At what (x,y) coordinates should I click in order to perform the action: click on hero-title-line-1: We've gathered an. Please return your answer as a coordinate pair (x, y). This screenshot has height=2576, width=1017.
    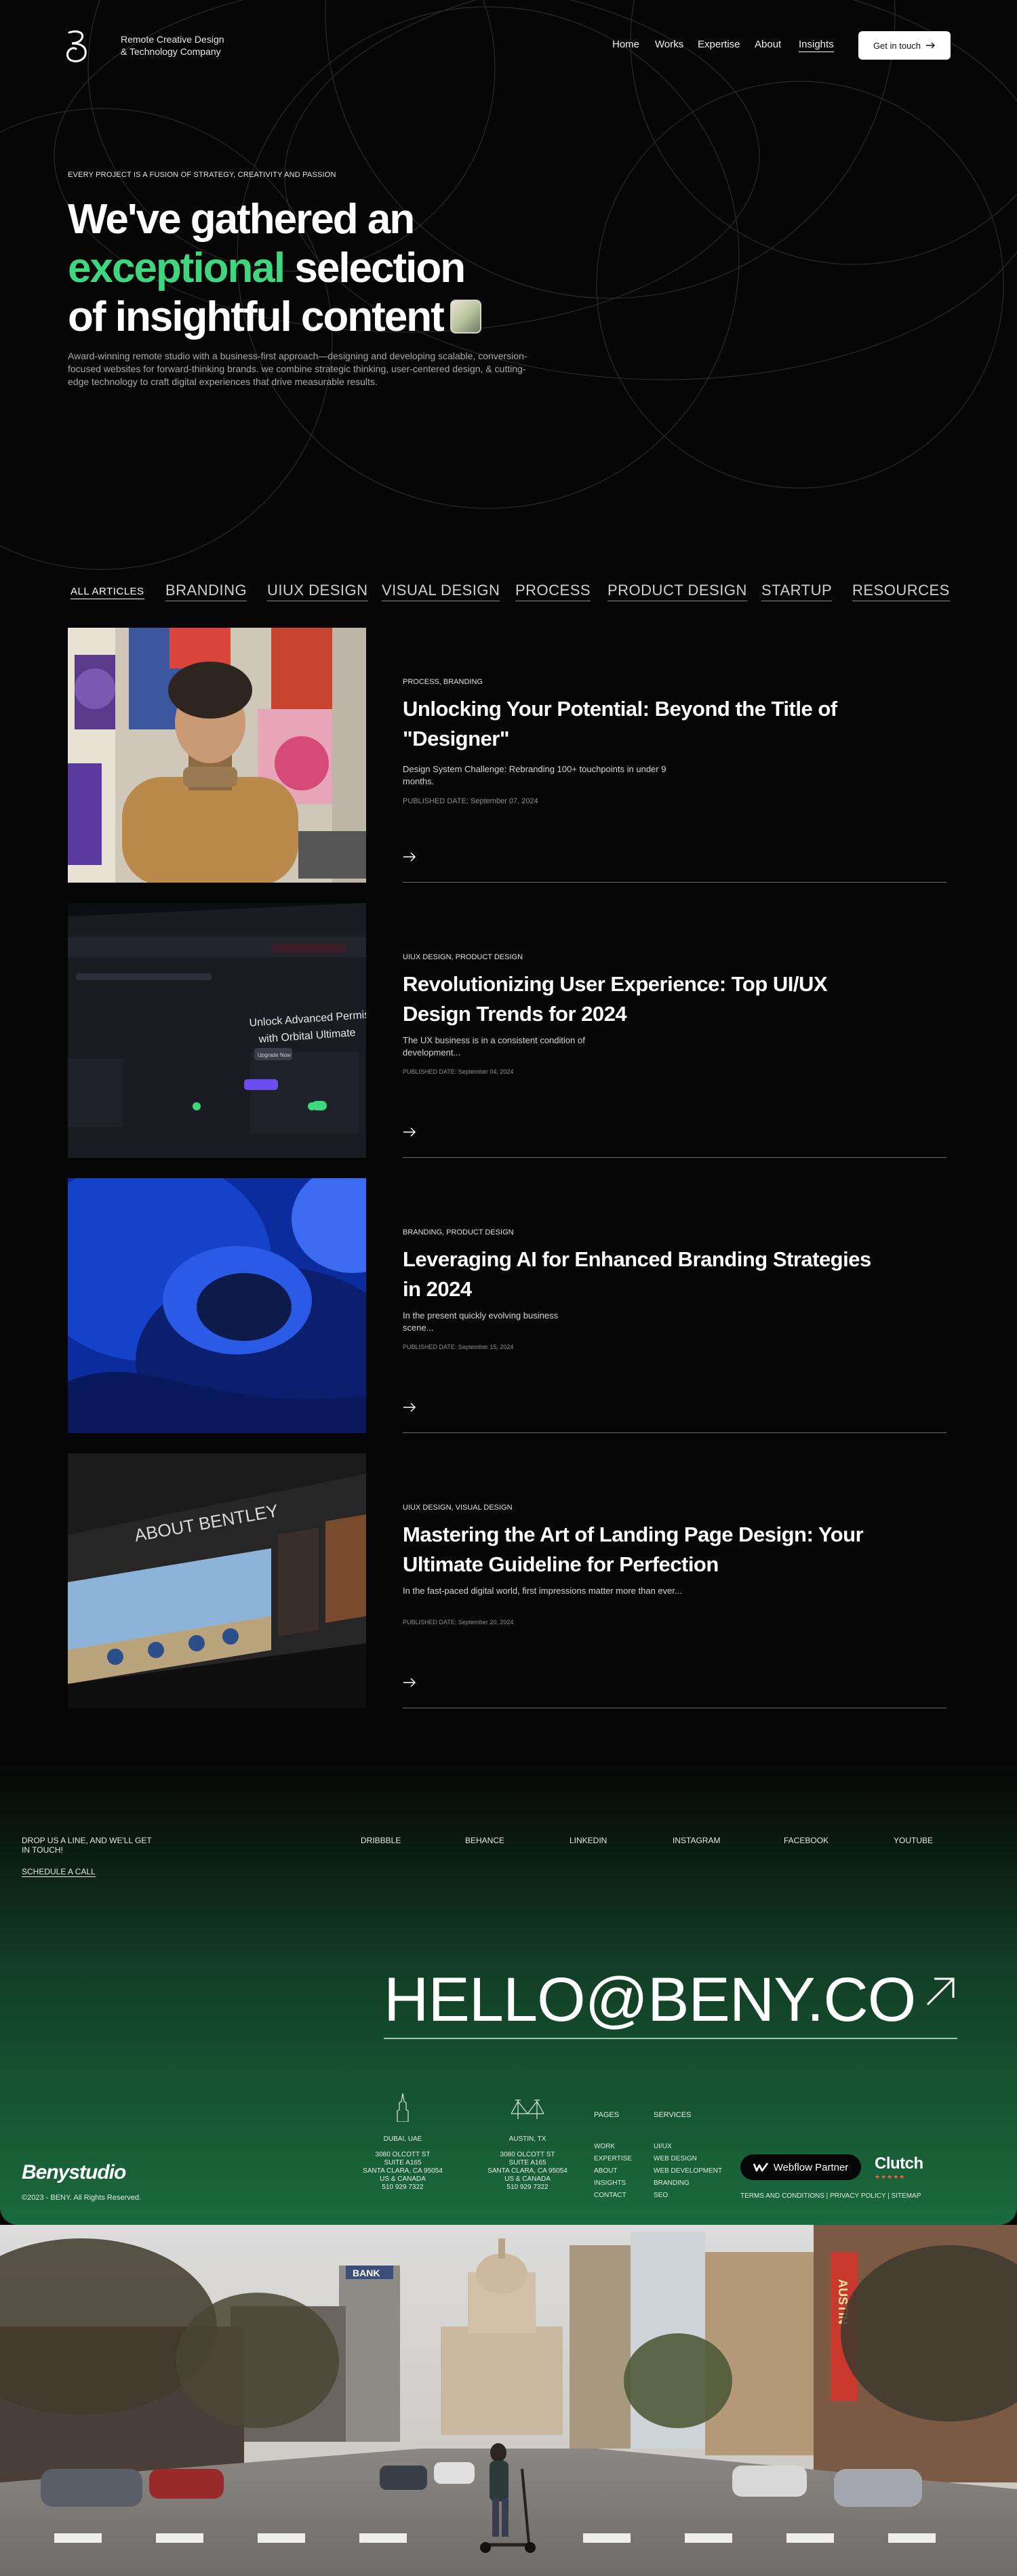
    Looking at the image, I should click on (241, 219).